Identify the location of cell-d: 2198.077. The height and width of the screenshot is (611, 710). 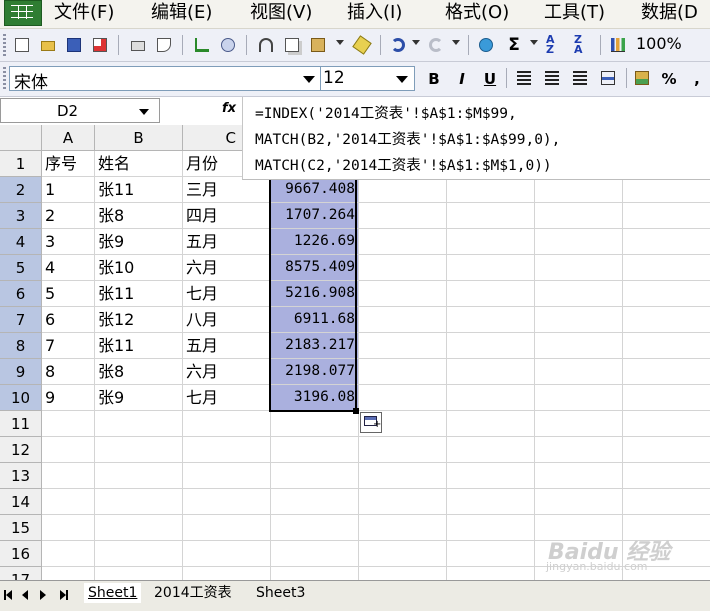
(315, 372).